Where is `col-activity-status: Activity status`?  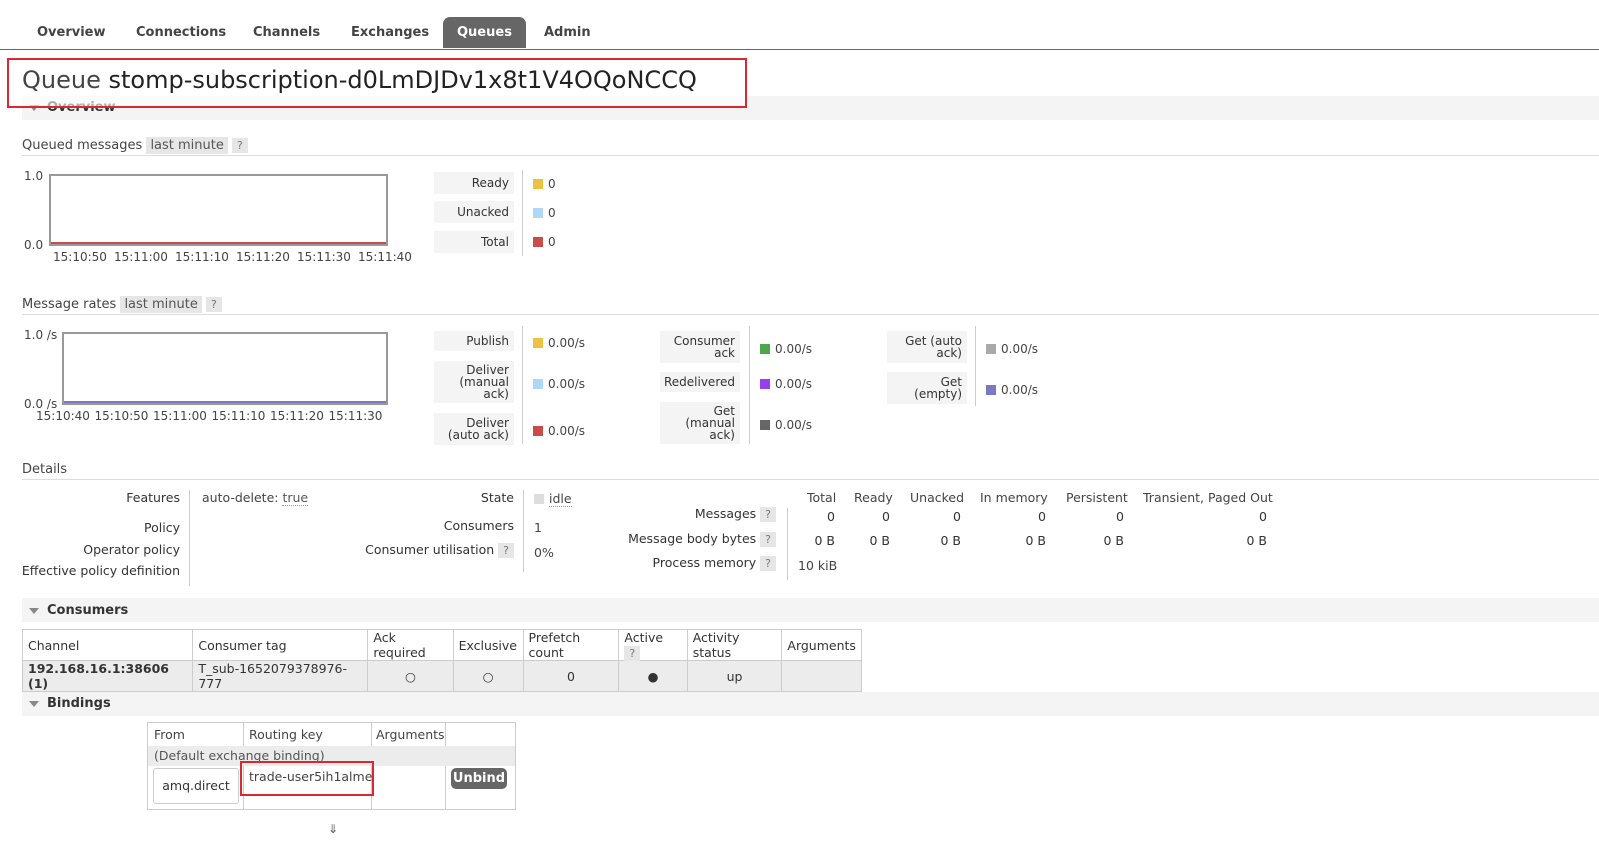 col-activity-status: Activity status is located at coordinates (734, 645).